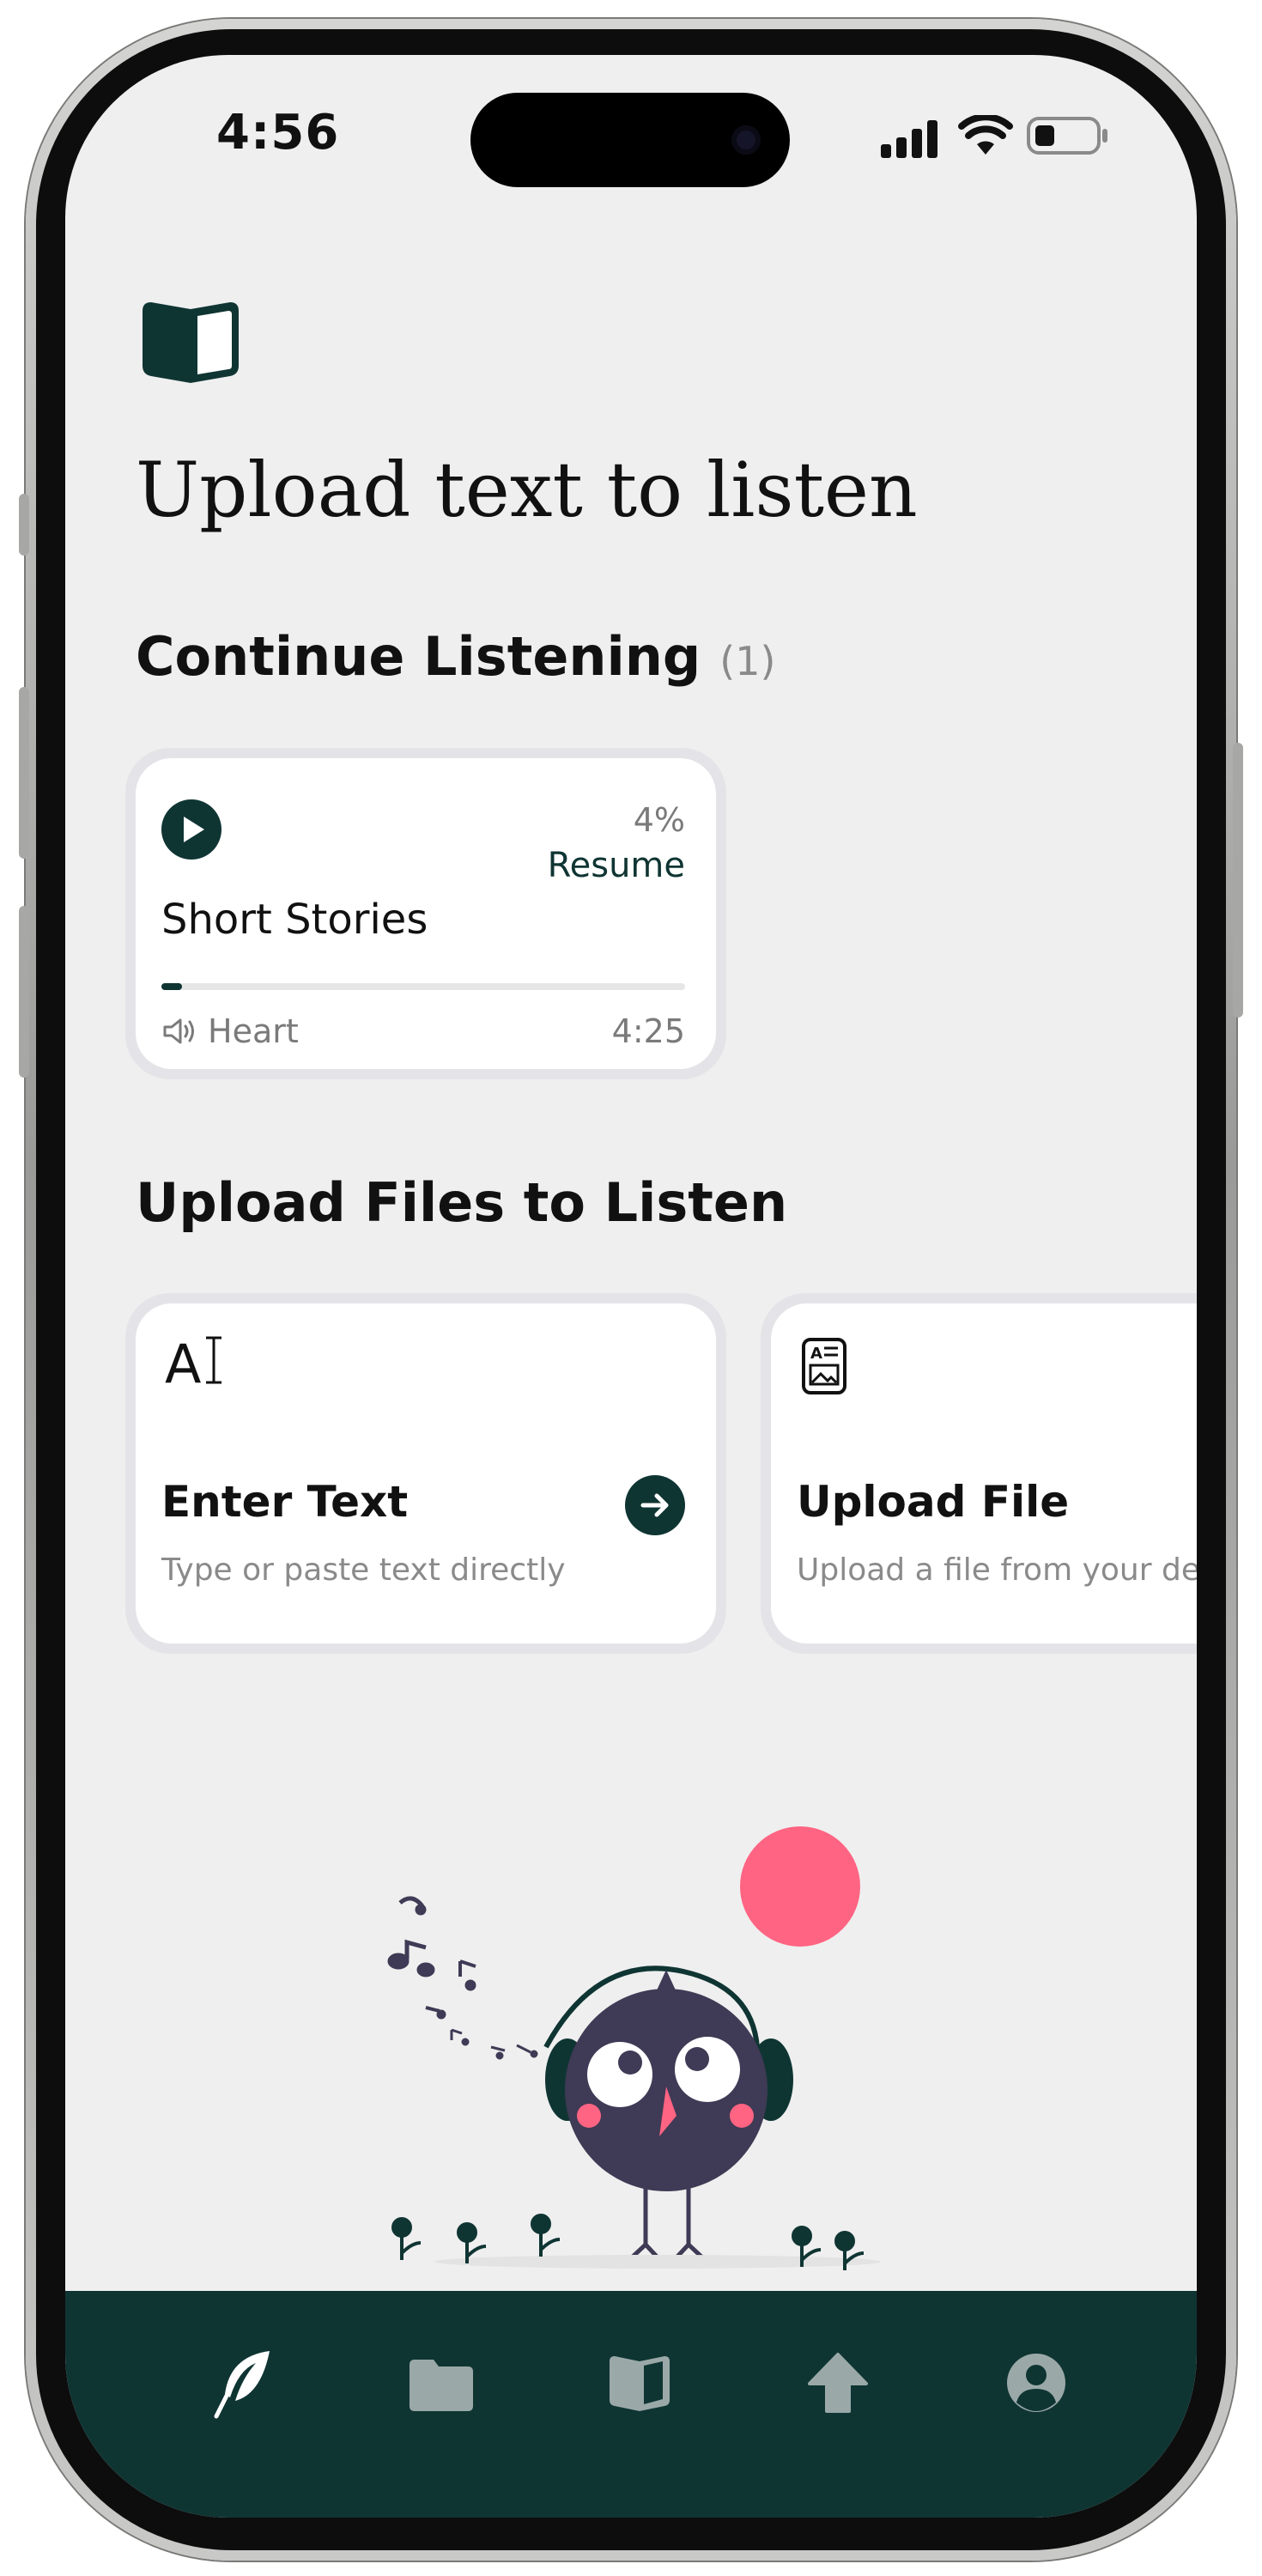 Image resolution: width=1262 pixels, height=2576 pixels. What do you see at coordinates (997, 1570) in the screenshot?
I see `upload-file-subtitle: Upload a file from your device` at bounding box center [997, 1570].